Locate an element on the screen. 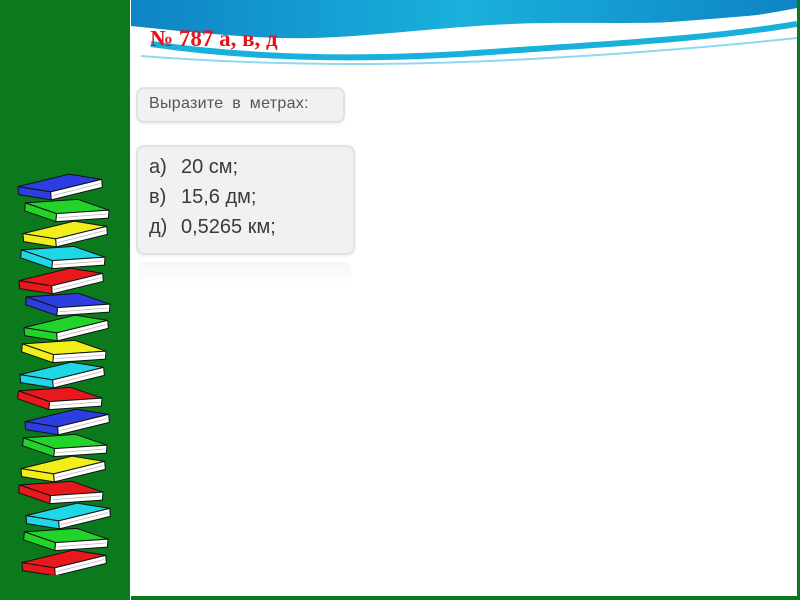 The height and width of the screenshot is (600, 800). task-title: № 787 а, в, д is located at coordinates (214, 38).